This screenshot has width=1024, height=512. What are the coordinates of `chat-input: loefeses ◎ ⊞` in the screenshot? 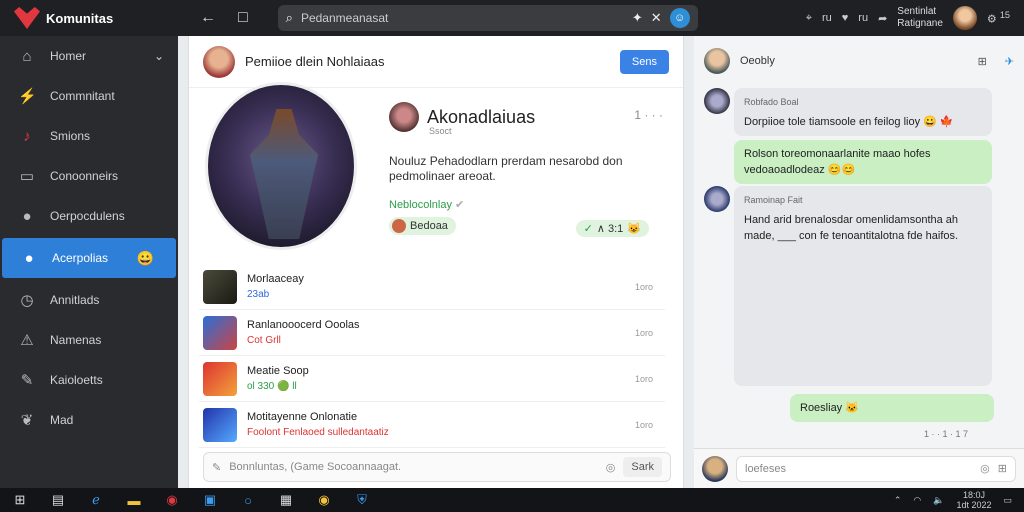 It's located at (876, 468).